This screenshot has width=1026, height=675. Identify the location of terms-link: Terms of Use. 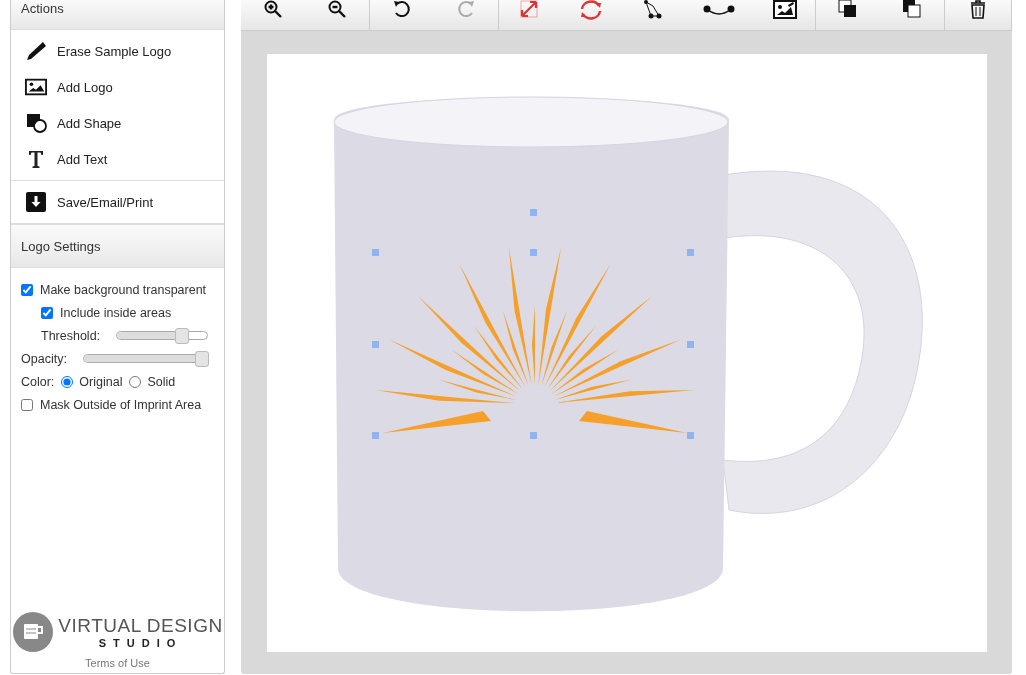
(117, 663).